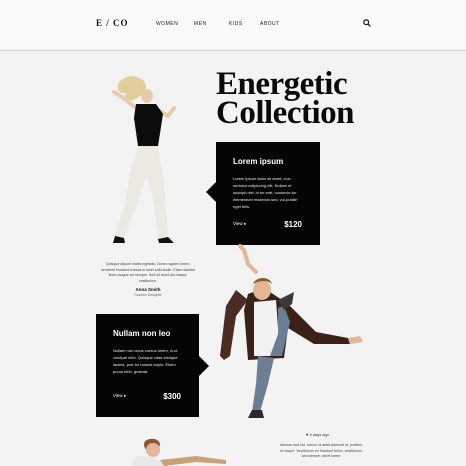  I want to click on hero-title-line2: Collection, so click(285, 113).